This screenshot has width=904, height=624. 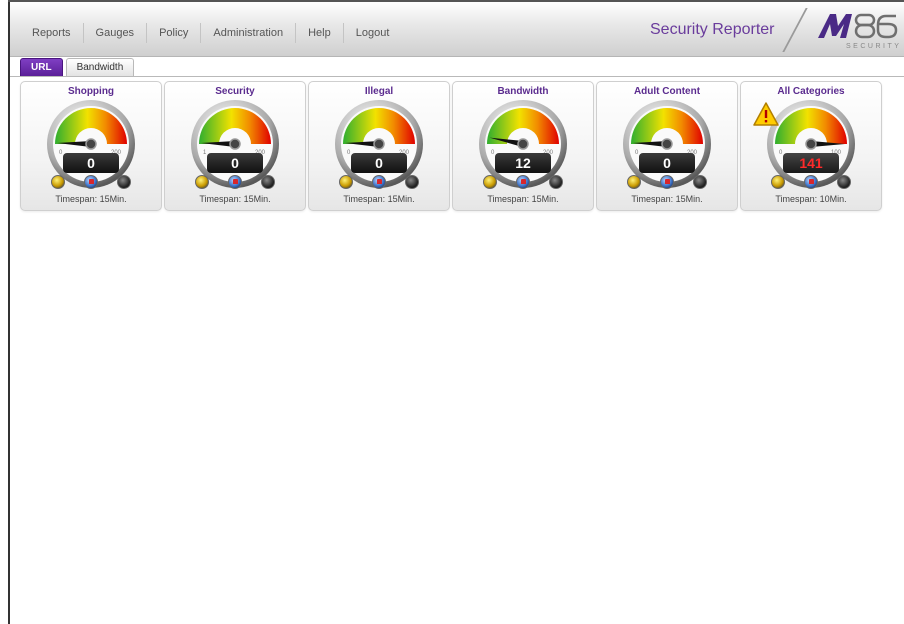 What do you see at coordinates (873, 46) in the screenshot?
I see `svg-text: SECURITY` at bounding box center [873, 46].